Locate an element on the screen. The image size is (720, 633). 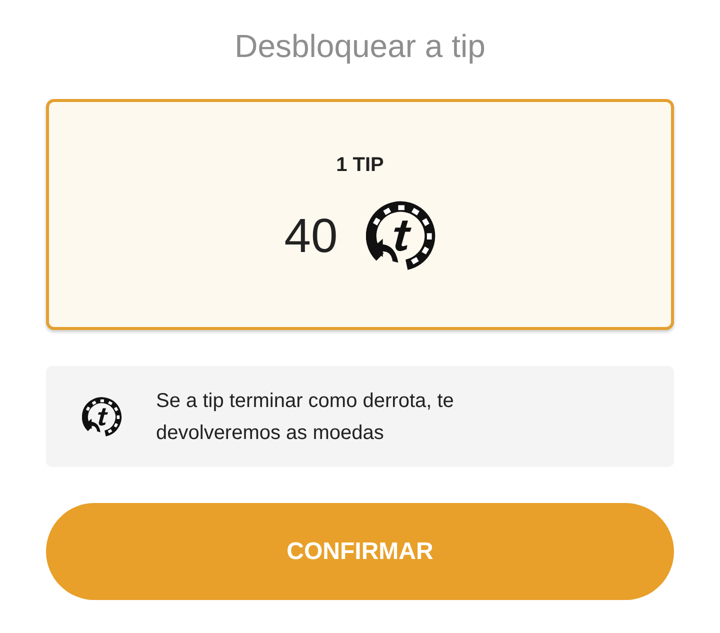
offer-label: 1 TIP is located at coordinates (360, 165).